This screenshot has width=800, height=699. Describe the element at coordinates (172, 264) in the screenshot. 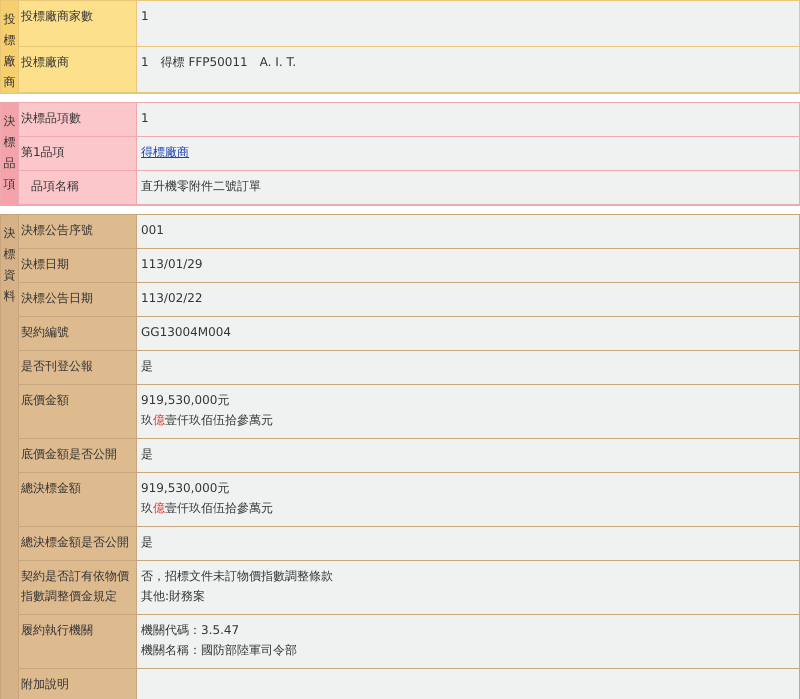

I see `value-text: 113/01/29` at that location.